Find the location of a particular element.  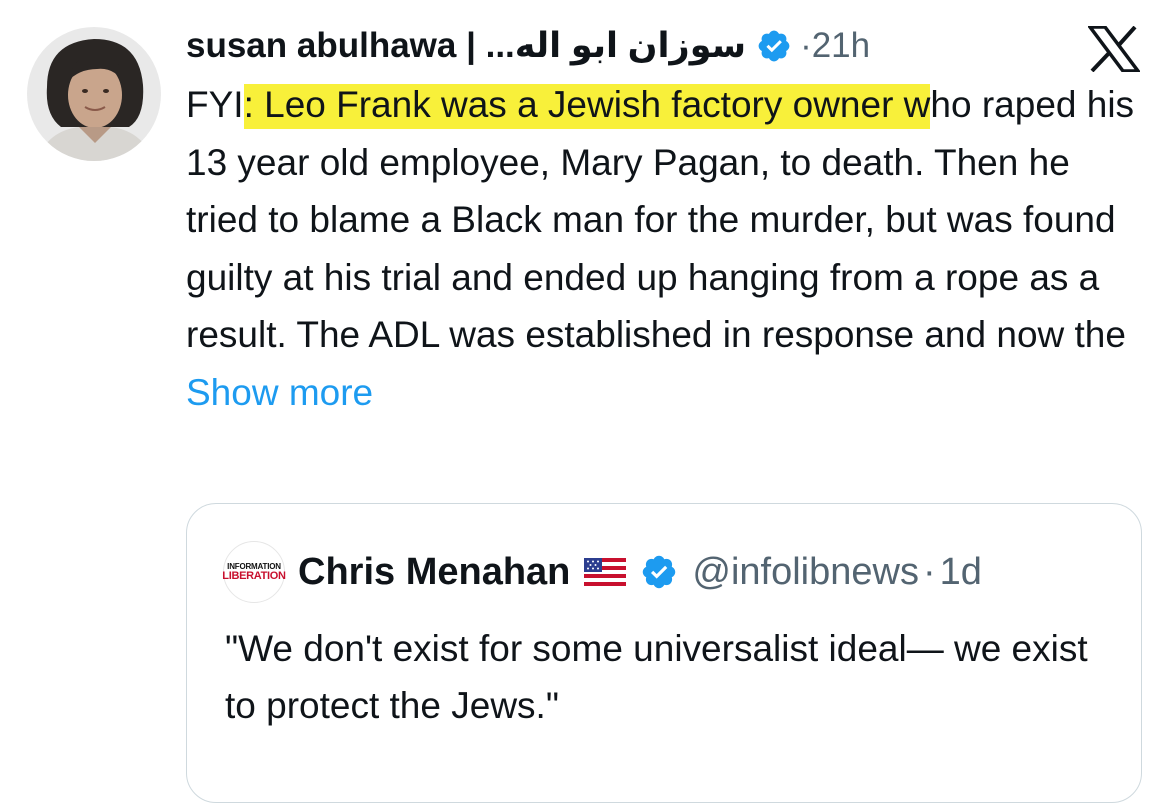

tweet-text-prefix: FYI is located at coordinates (215, 104).